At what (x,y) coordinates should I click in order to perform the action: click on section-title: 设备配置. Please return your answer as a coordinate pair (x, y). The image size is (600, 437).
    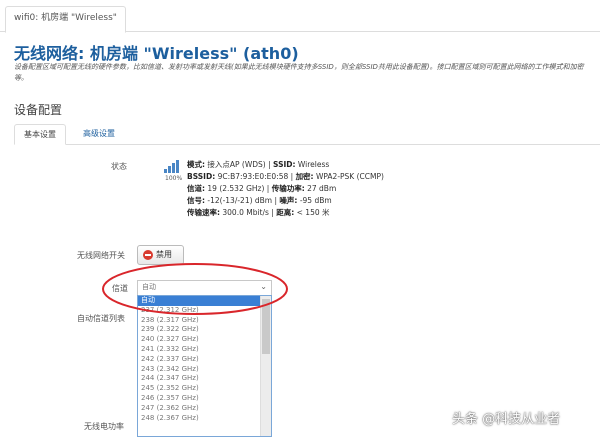
    Looking at the image, I should click on (38, 110).